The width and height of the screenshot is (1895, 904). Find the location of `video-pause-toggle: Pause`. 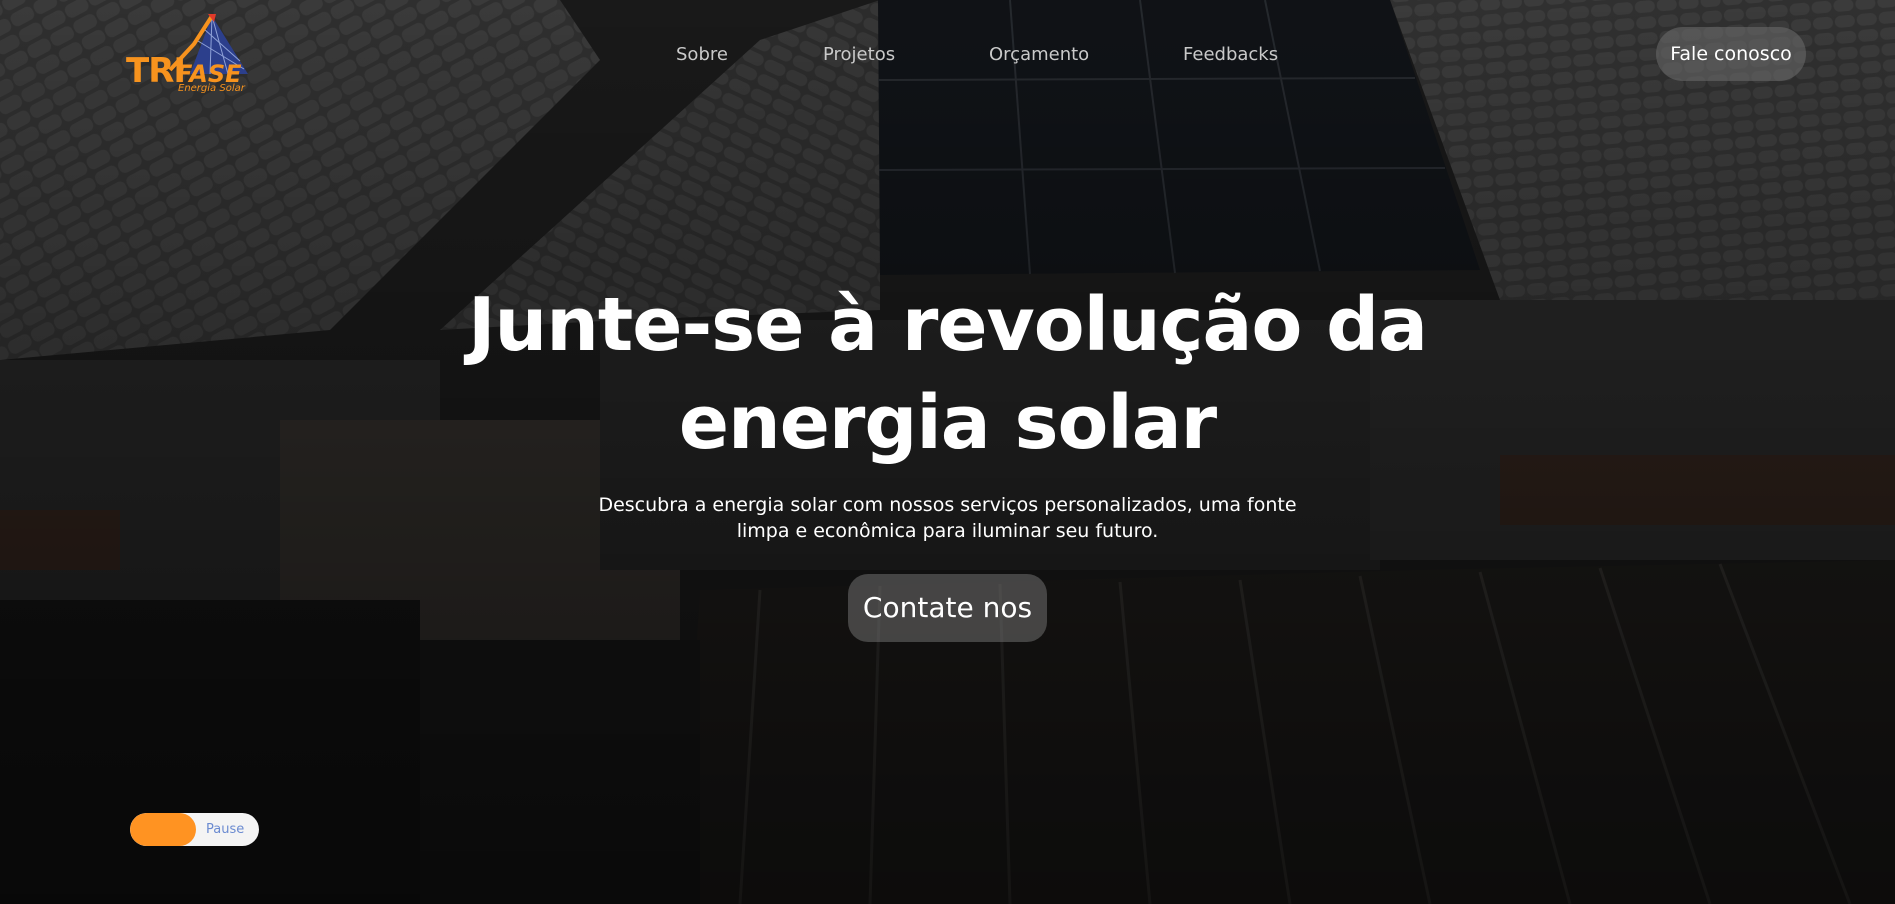

video-pause-toggle: Pause is located at coordinates (194, 829).